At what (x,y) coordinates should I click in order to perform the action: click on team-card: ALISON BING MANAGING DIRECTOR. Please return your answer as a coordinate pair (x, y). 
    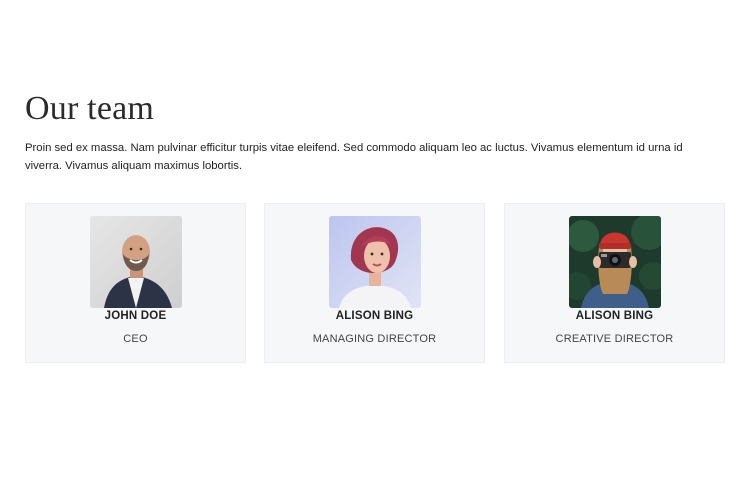
    Looking at the image, I should click on (374, 283).